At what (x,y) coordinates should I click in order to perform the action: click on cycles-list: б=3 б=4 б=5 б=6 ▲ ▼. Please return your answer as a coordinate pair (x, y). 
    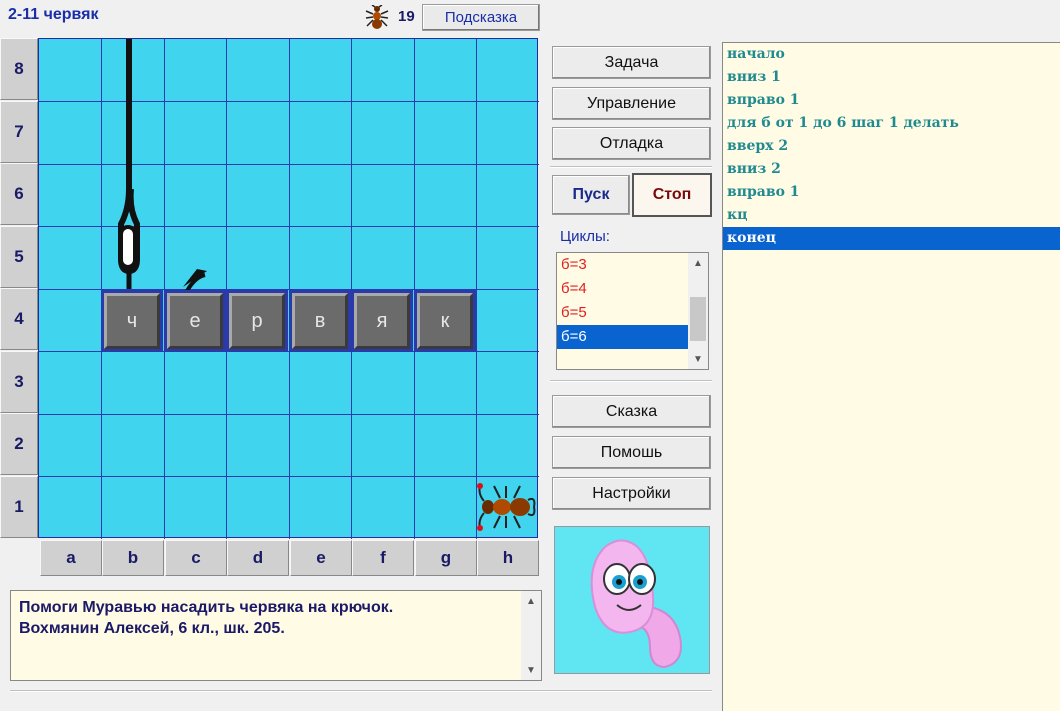
    Looking at the image, I should click on (632, 311).